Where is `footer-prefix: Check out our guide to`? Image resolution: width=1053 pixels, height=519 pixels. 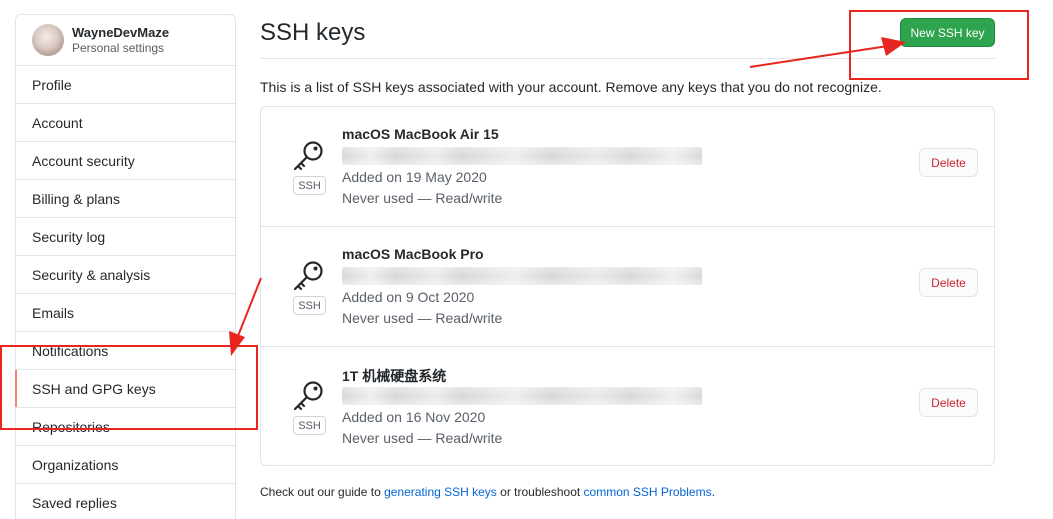
footer-prefix: Check out our guide to is located at coordinates (322, 492).